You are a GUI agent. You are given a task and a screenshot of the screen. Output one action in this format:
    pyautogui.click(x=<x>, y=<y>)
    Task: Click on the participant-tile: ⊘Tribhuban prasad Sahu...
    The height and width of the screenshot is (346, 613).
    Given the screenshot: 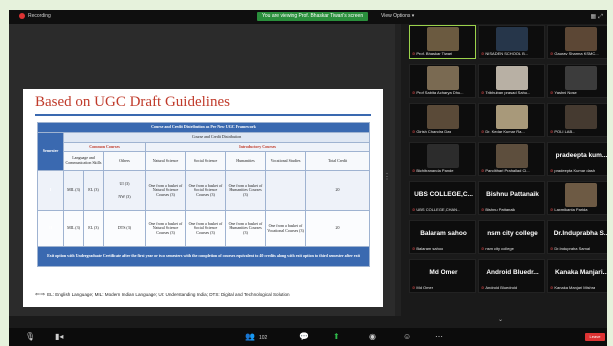 What is the action you would take?
    pyautogui.click(x=511, y=81)
    